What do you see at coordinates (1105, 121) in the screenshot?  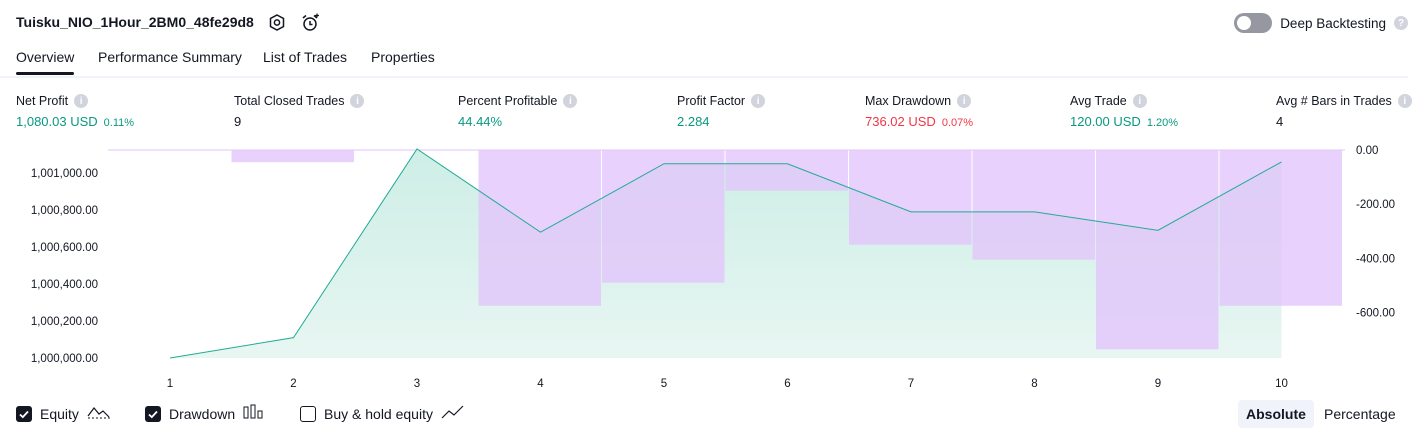 I see `stat-value: 120.00 USD` at bounding box center [1105, 121].